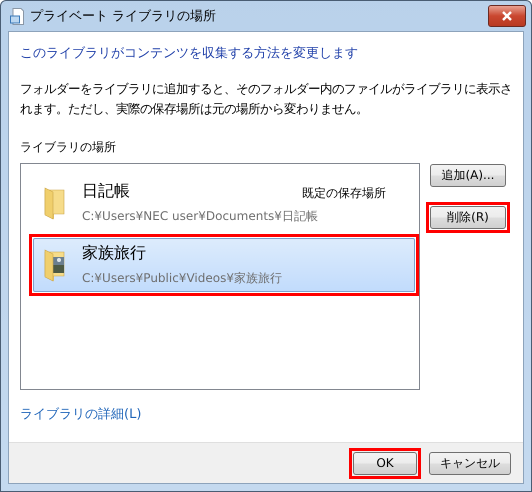 The width and height of the screenshot is (532, 492). I want to click on remove-button: 削除(R), so click(468, 217).